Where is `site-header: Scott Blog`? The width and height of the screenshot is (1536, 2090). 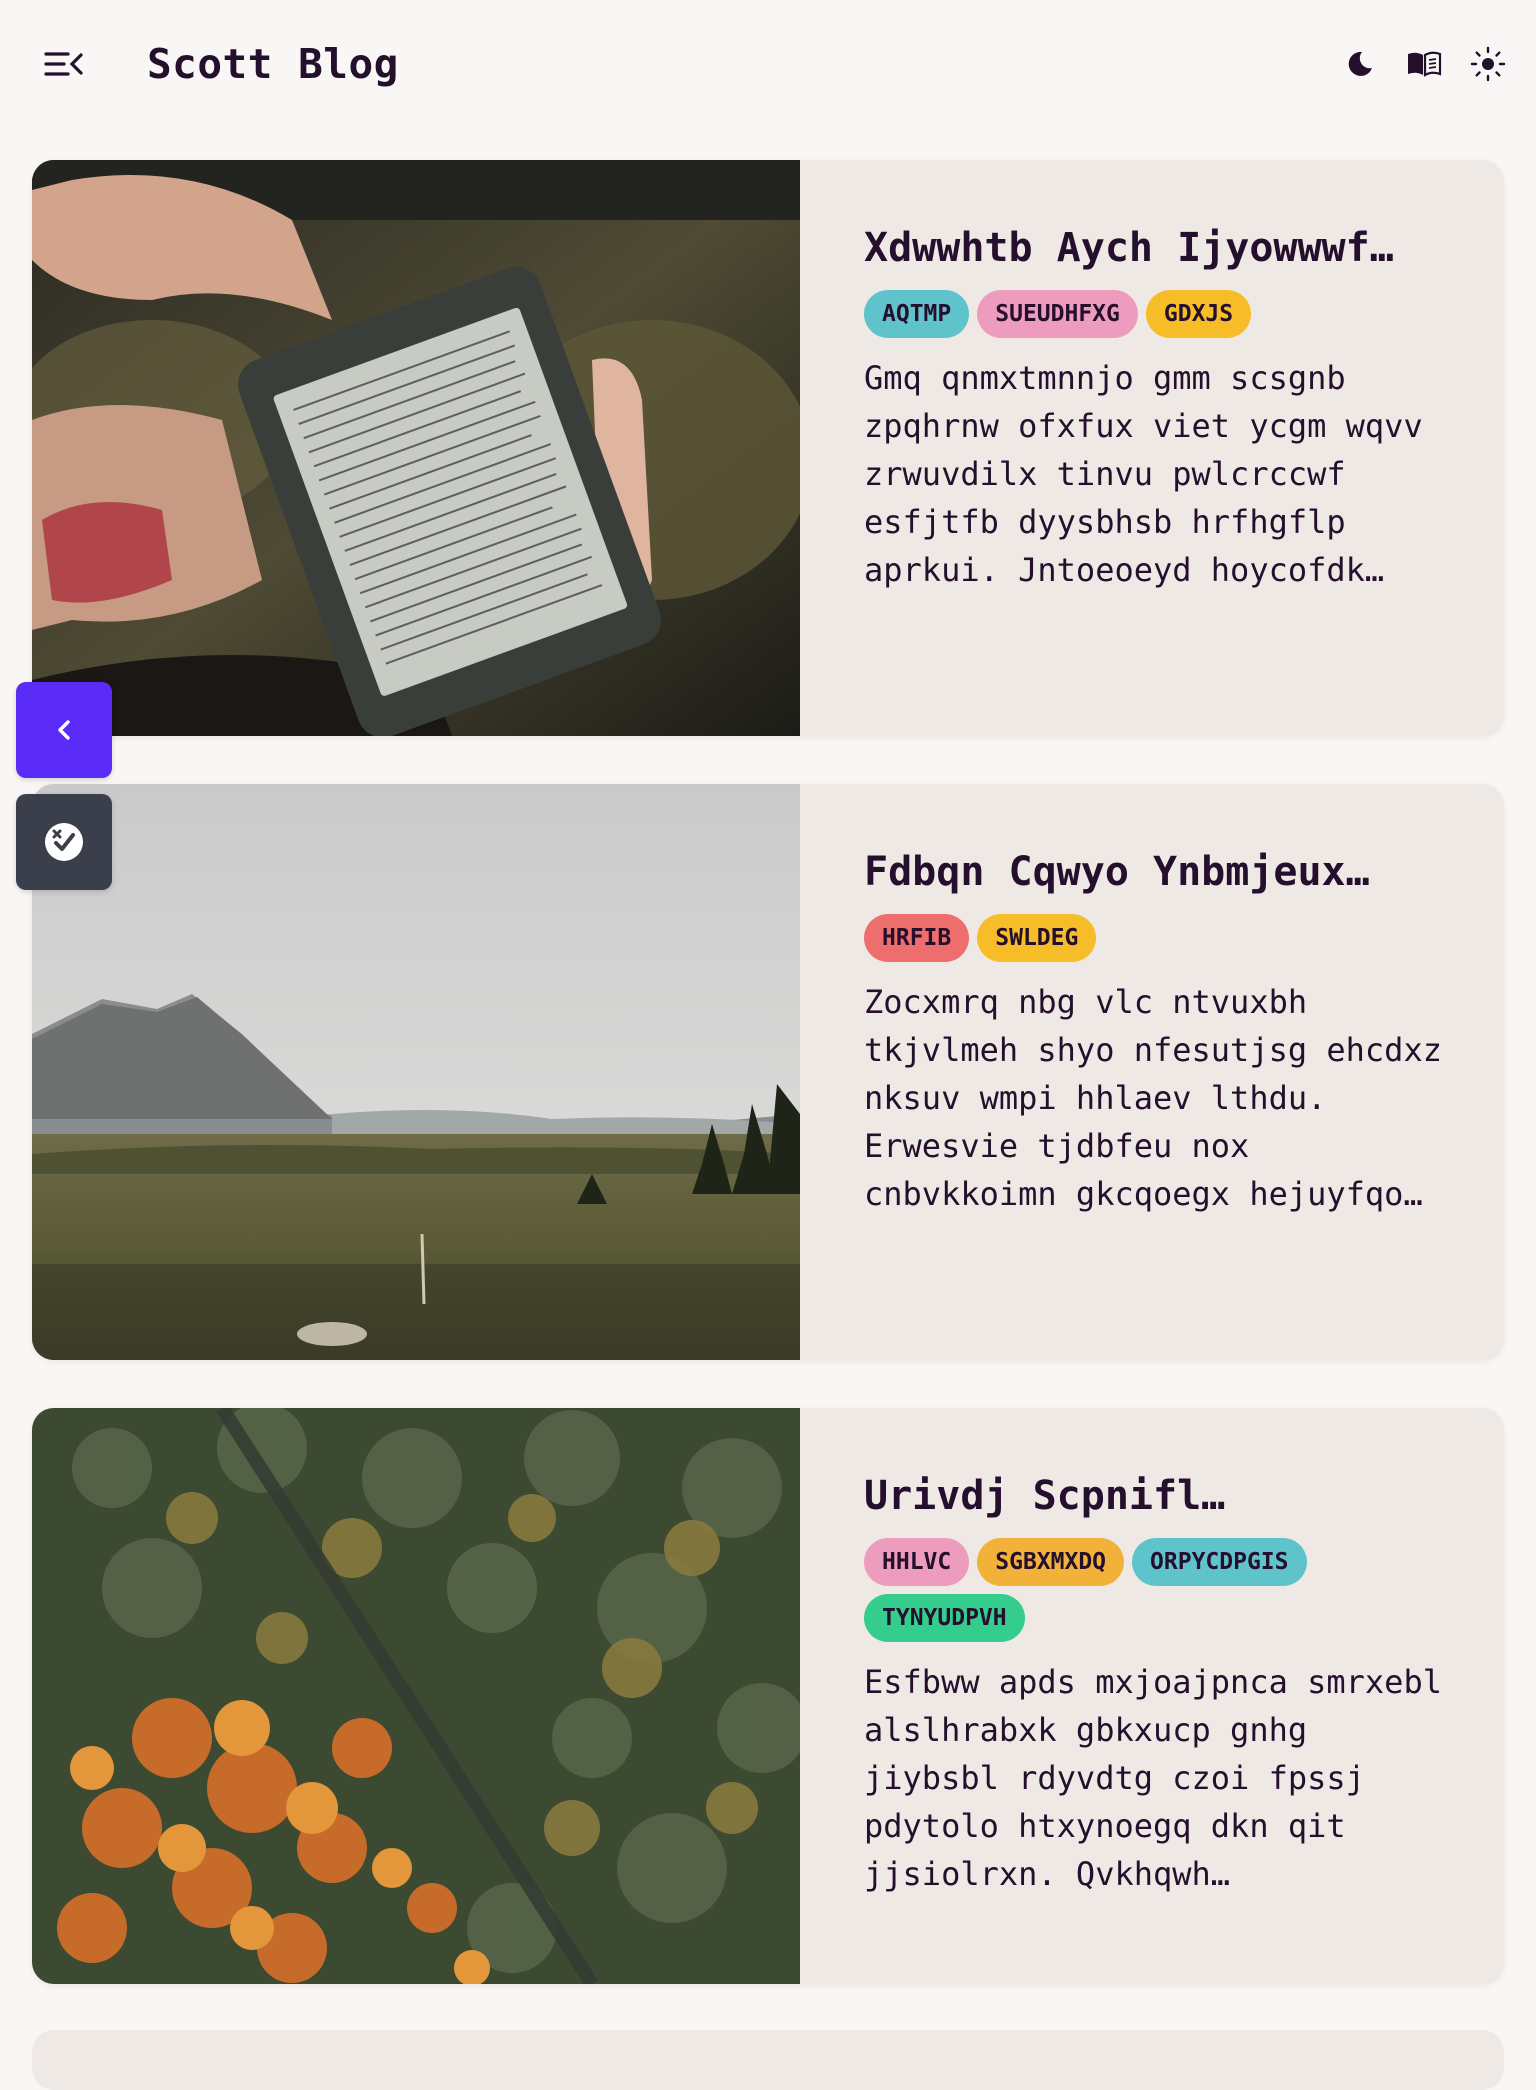
site-header: Scott Blog is located at coordinates (768, 65).